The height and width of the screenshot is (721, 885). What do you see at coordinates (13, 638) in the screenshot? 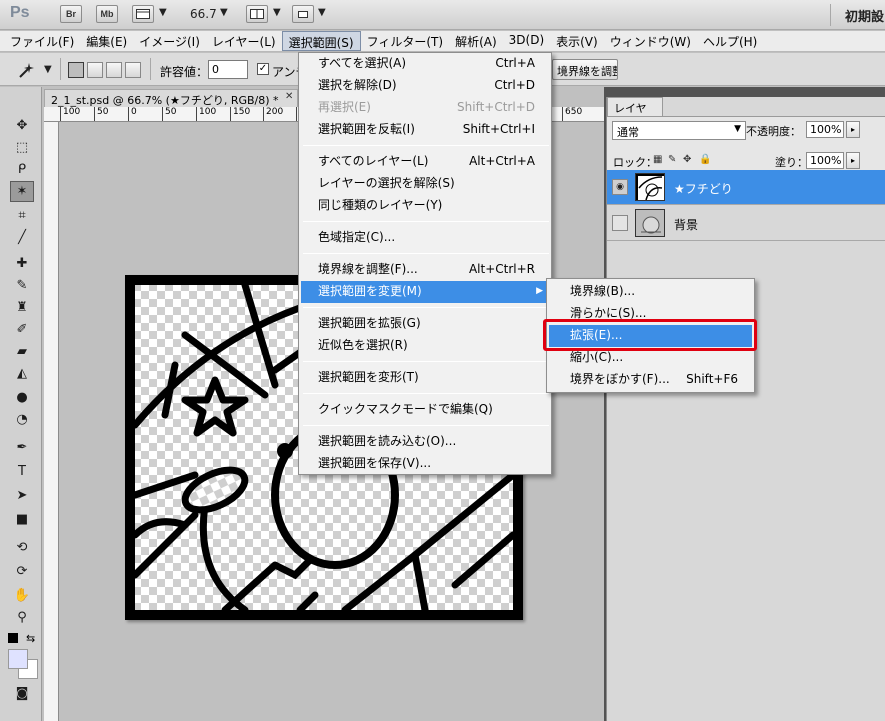
I see `default-colors-icon` at bounding box center [13, 638].